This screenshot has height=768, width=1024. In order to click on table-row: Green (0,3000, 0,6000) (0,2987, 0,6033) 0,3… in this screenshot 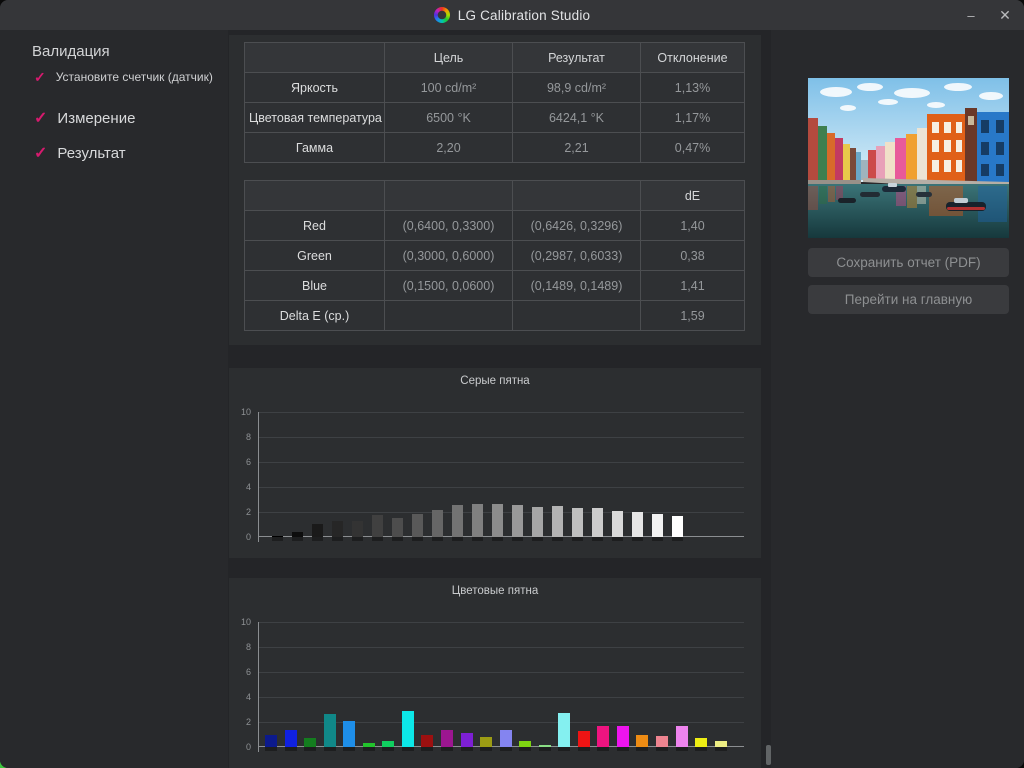, I will do `click(494, 255)`.